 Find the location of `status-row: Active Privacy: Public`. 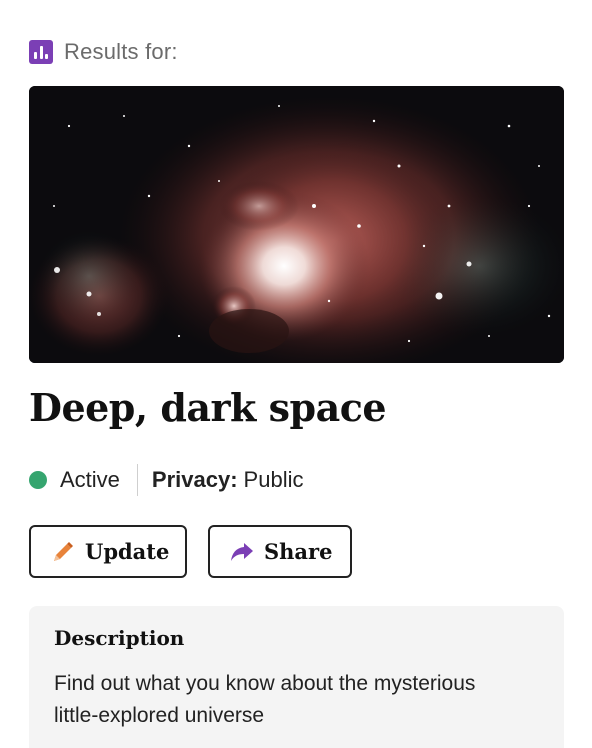

status-row: Active Privacy: Public is located at coordinates (166, 480).